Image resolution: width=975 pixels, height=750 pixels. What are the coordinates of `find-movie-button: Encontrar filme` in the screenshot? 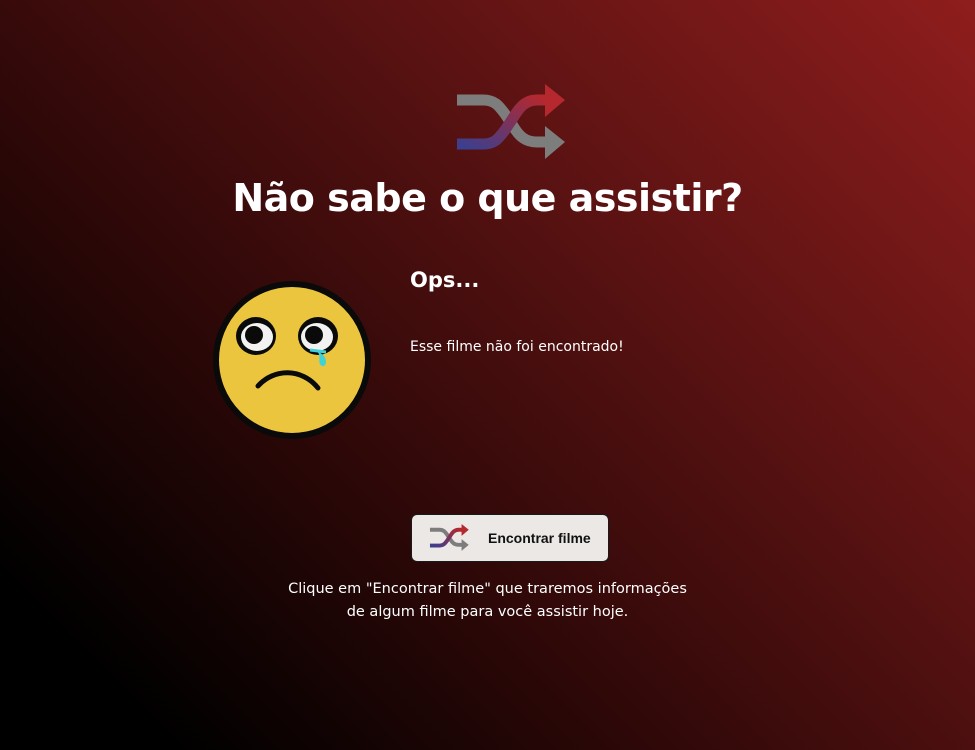 It's located at (510, 538).